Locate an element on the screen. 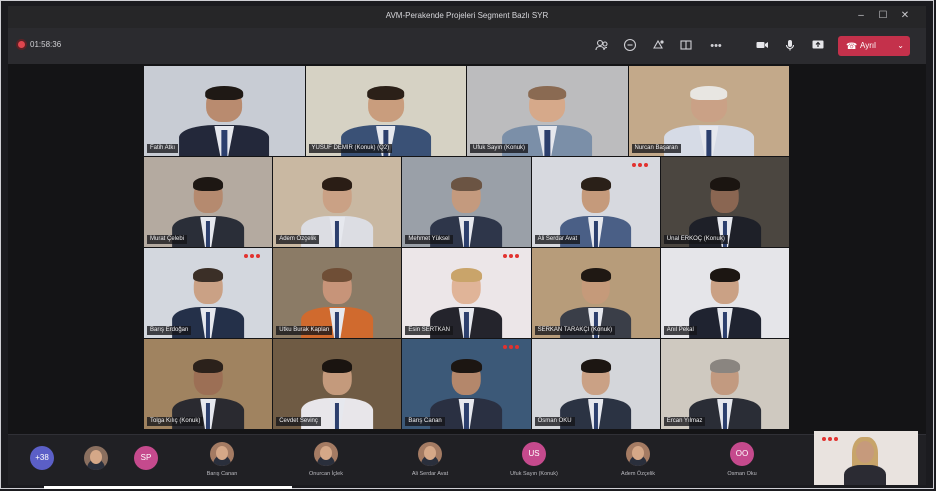 The image size is (936, 491). participant-name: Ünal ERKOÇ (Konuk) is located at coordinates (695, 239).